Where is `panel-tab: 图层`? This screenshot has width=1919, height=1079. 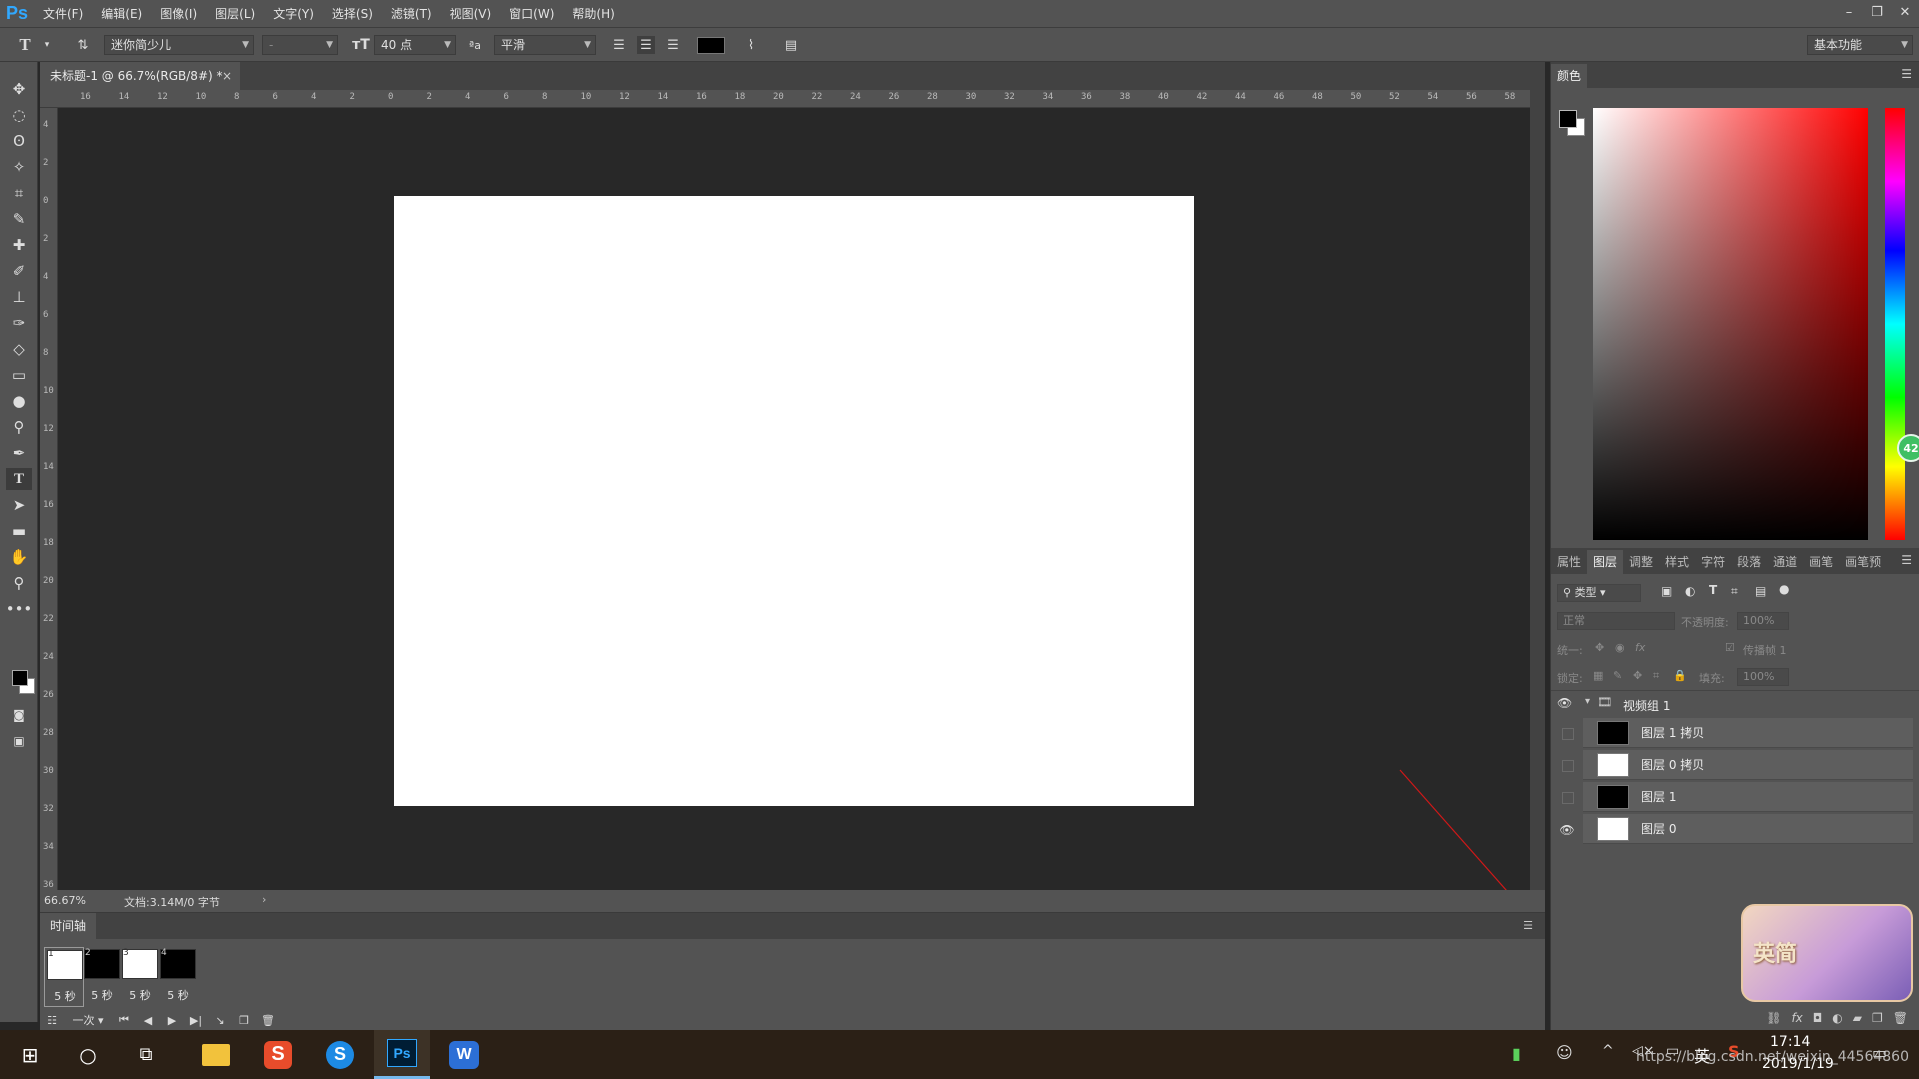
panel-tab: 图层 is located at coordinates (1605, 562).